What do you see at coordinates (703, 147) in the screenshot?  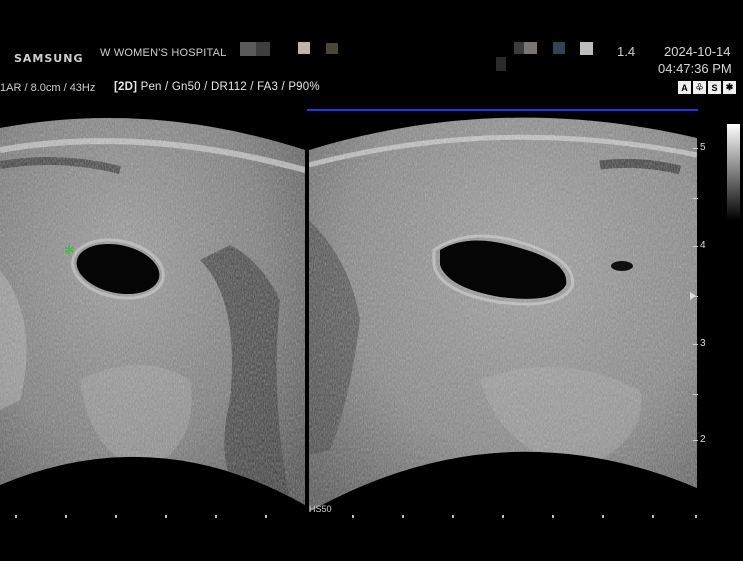 I see `depth-label-5: 5` at bounding box center [703, 147].